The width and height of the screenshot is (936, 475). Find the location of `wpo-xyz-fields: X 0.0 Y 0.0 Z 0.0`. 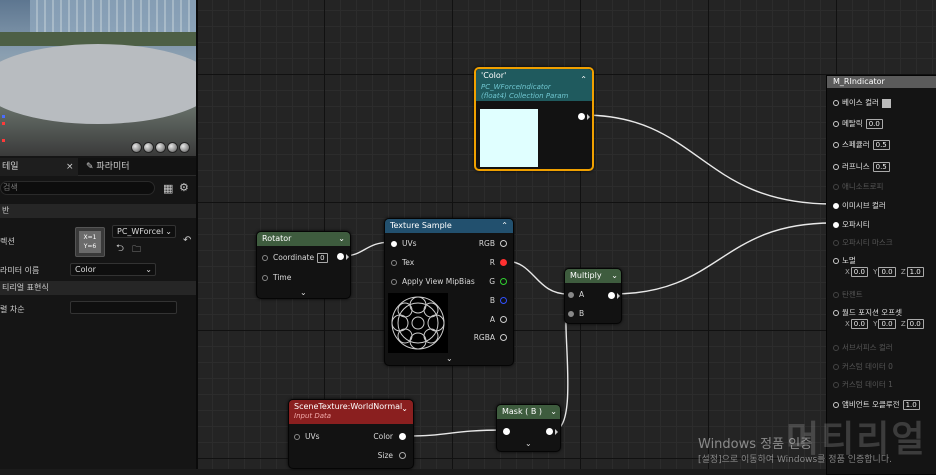

wpo-xyz-fields: X 0.0 Y 0.0 Z 0.0 is located at coordinates (886, 324).